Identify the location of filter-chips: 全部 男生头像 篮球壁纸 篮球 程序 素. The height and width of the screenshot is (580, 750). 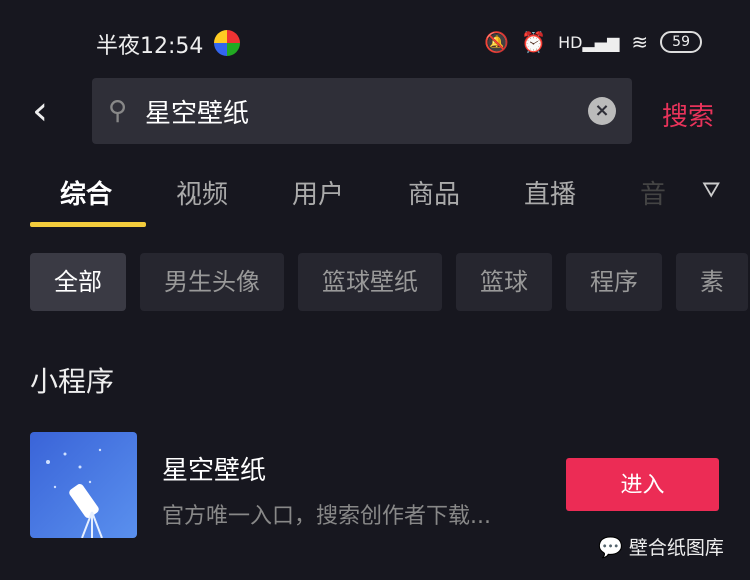
(389, 282).